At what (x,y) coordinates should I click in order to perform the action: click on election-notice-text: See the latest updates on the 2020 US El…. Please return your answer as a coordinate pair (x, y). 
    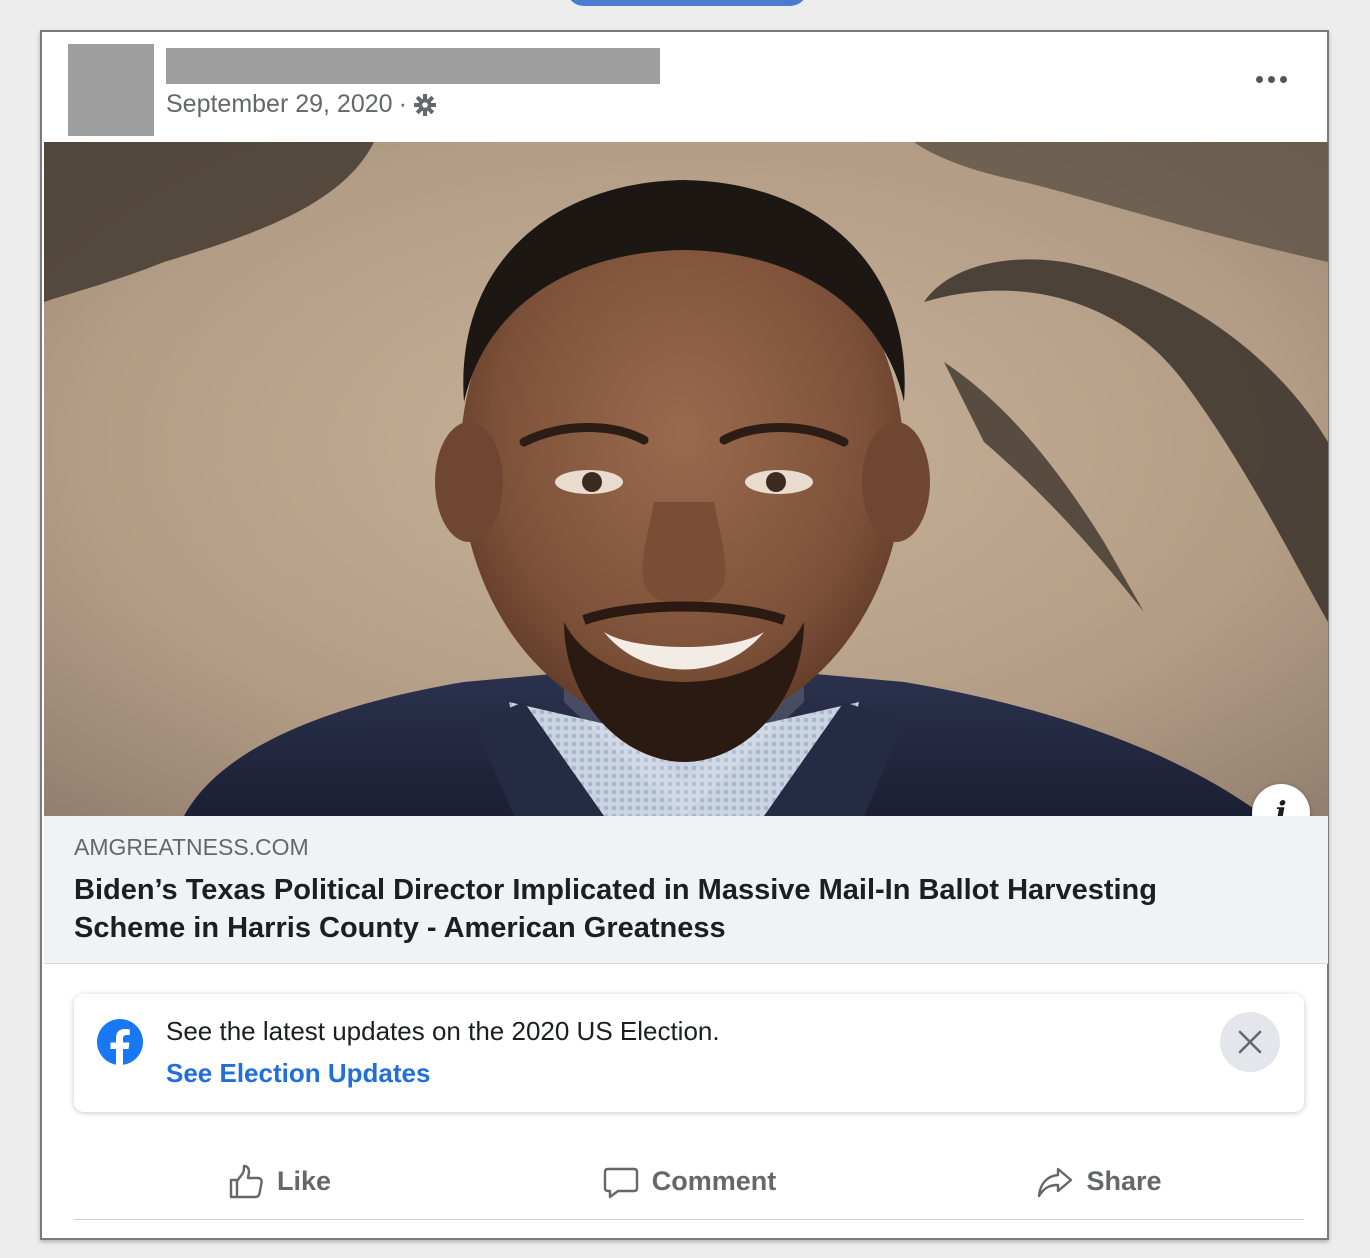
    Looking at the image, I should click on (443, 1031).